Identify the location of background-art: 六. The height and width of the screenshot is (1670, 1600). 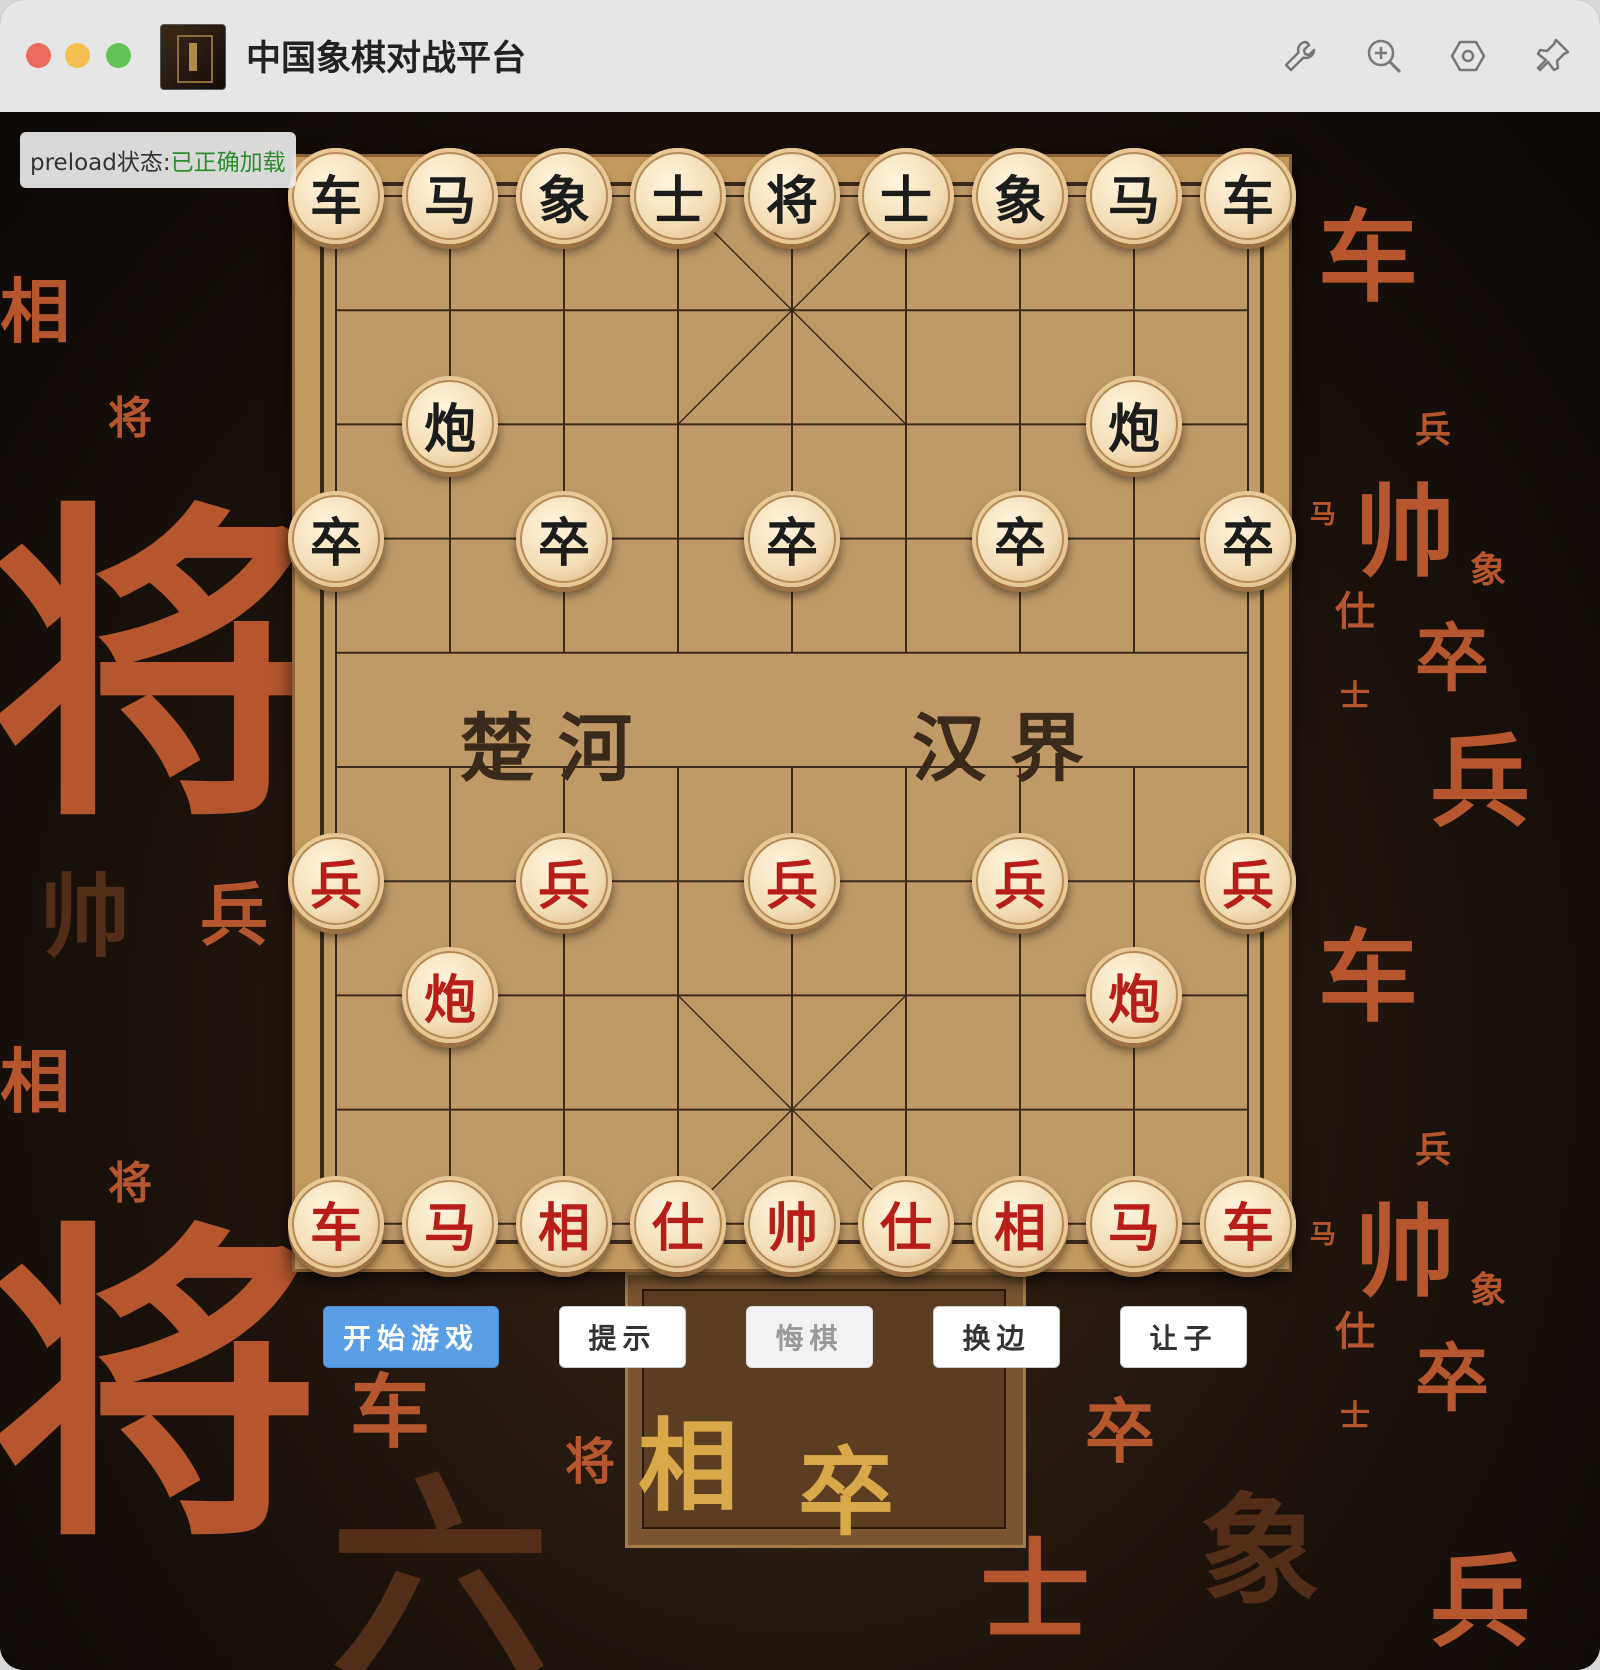
(440, 1561).